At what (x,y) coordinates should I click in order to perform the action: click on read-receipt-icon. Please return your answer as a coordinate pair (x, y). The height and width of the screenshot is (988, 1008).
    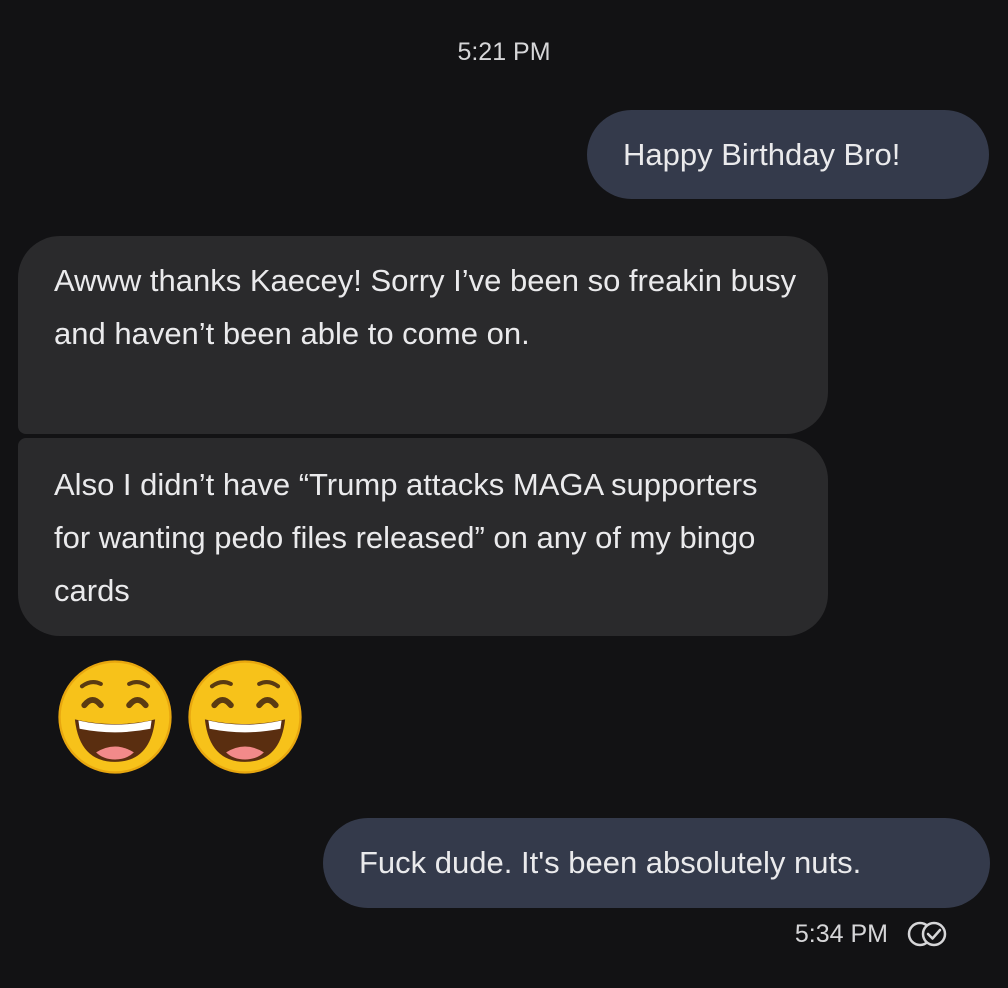
    Looking at the image, I should click on (928, 934).